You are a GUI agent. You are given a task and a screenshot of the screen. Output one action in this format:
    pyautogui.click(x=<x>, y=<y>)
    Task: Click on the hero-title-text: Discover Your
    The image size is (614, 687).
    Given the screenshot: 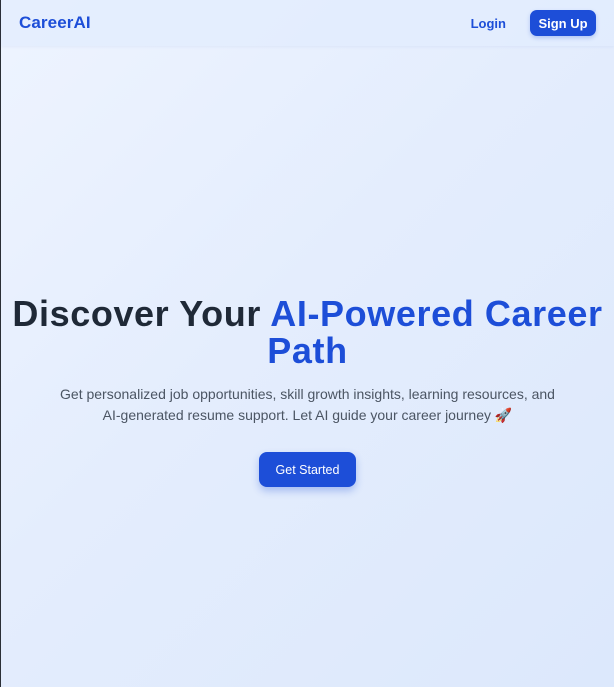 What is the action you would take?
    pyautogui.click(x=141, y=313)
    